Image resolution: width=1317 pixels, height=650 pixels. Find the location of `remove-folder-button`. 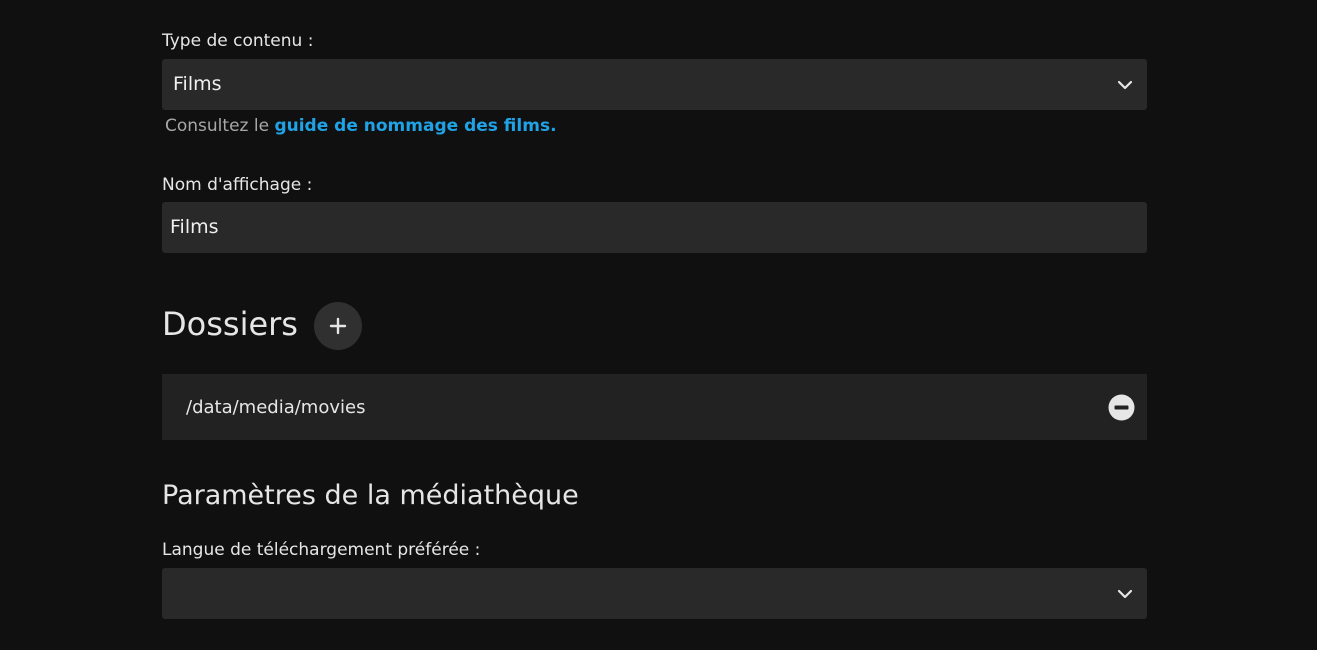

remove-folder-button is located at coordinates (1121, 407).